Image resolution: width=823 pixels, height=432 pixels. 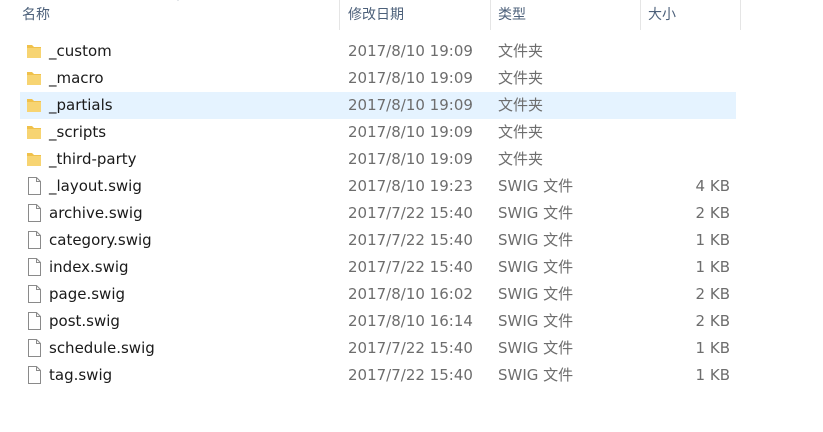 I want to click on folder-row: _custom 2017/8/10 19:09 文件夹, so click(x=378, y=51).